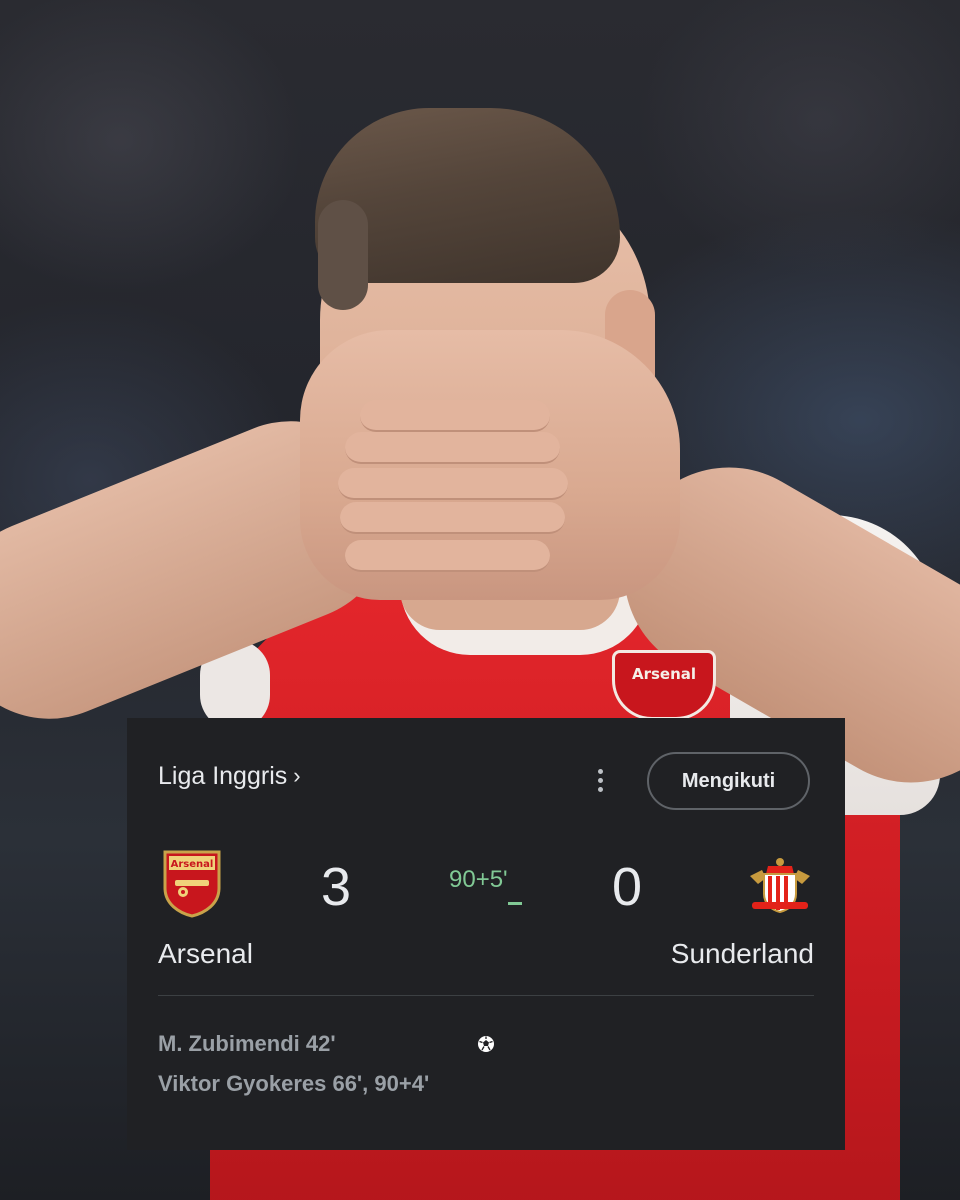  What do you see at coordinates (192, 883) in the screenshot?
I see `arsenal-crest-icon: Arsenal` at bounding box center [192, 883].